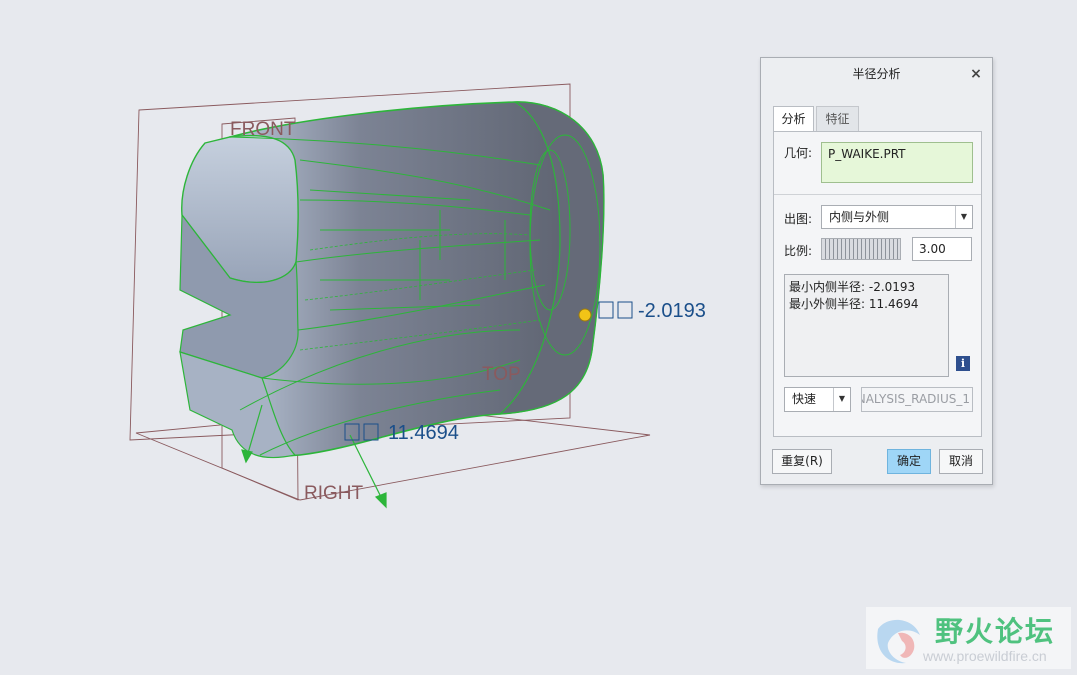 Image resolution: width=1077 pixels, height=675 pixels. I want to click on top-plane-label: TOP, so click(501, 374).